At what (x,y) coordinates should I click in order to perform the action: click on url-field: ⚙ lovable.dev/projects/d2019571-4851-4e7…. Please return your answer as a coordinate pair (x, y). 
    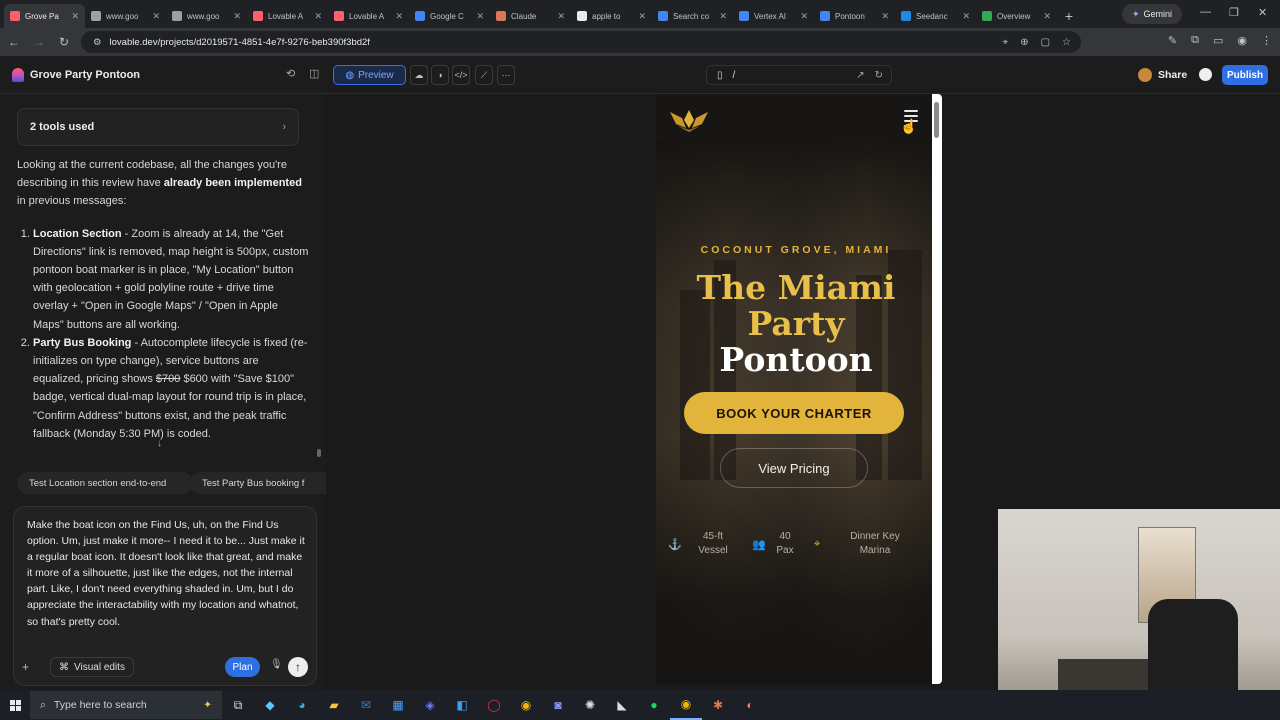
    Looking at the image, I should click on (581, 42).